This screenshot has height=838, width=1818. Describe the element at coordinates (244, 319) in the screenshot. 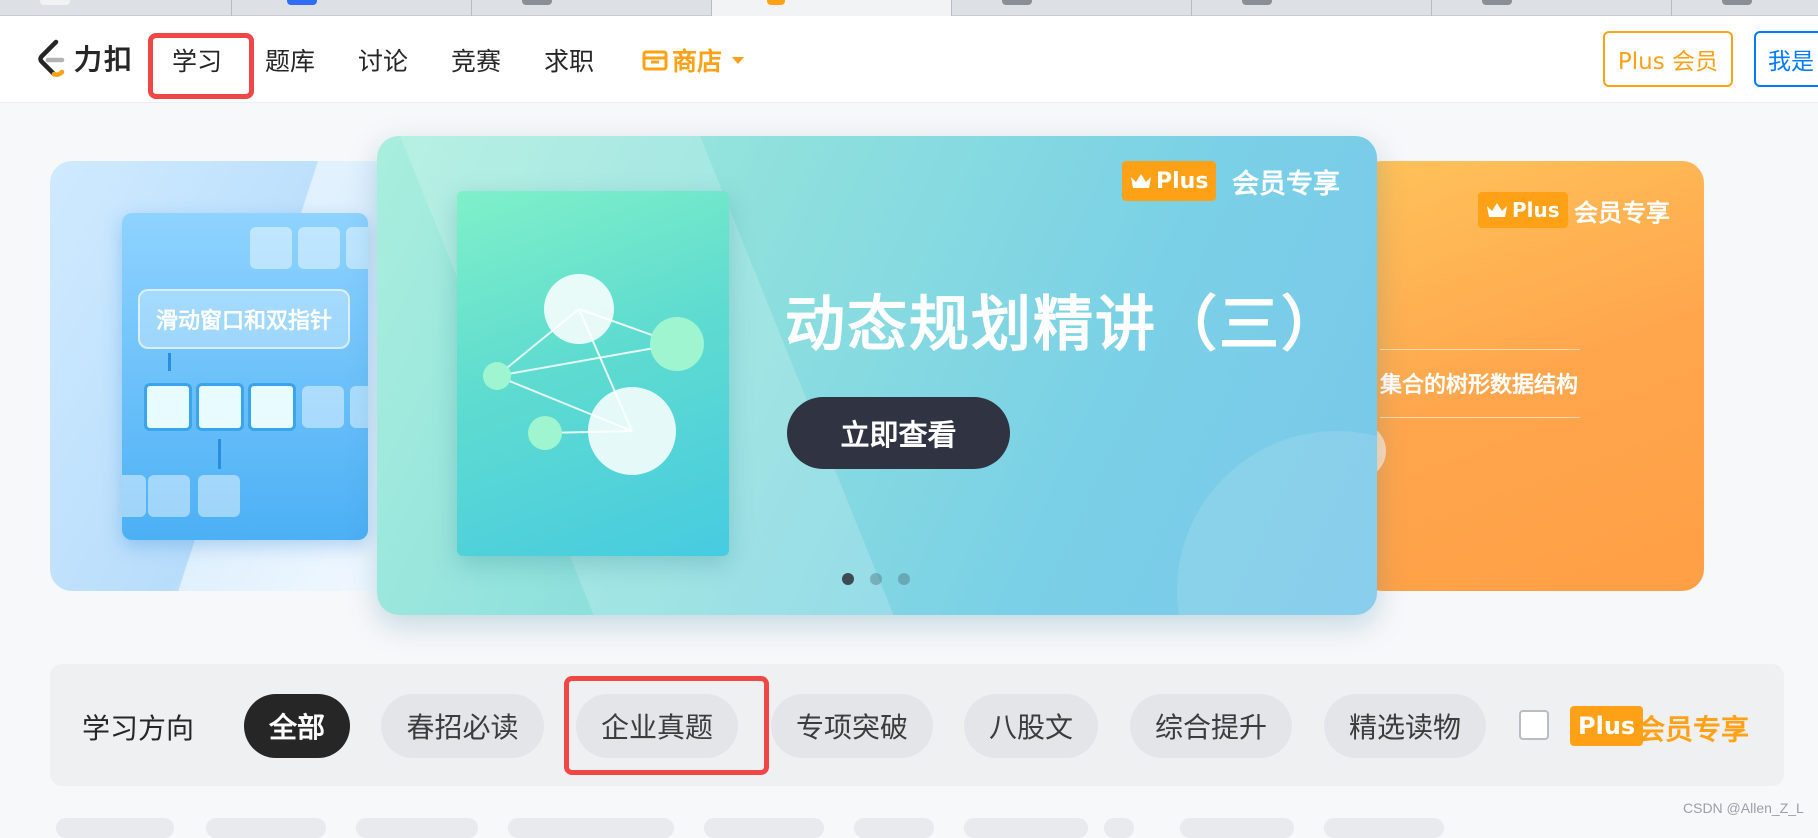

I see `course-cover-label: 滑动窗口和双指针` at that location.